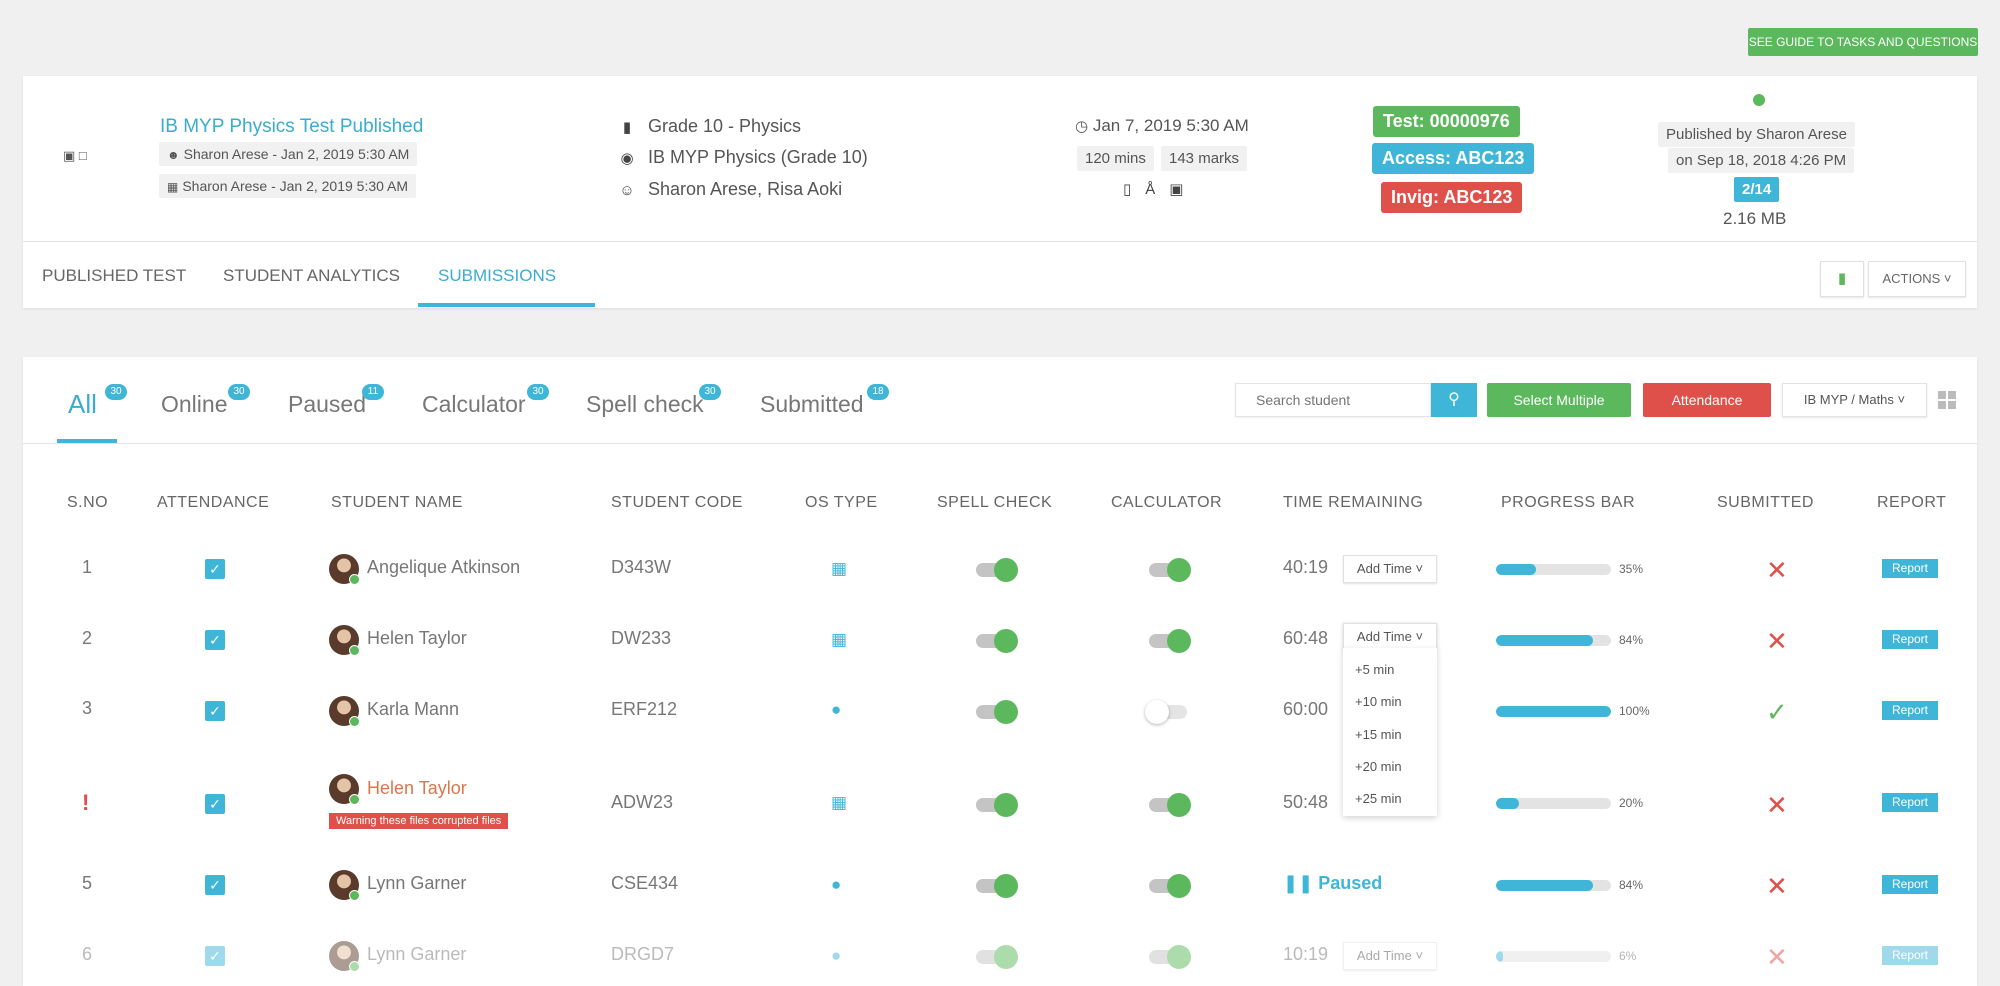  What do you see at coordinates (1378, 798) in the screenshot?
I see `add-time-option: +25 min` at bounding box center [1378, 798].